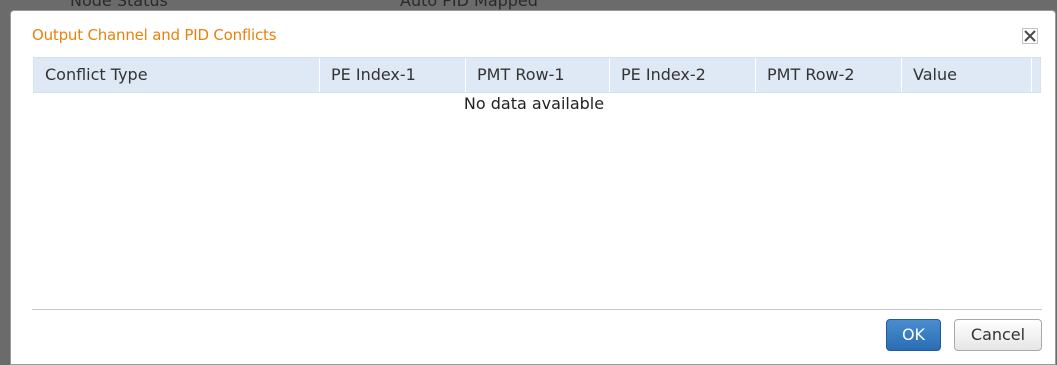 The width and height of the screenshot is (1057, 365). I want to click on dialog-title: Output Channel and PID Conflicts, so click(154, 35).